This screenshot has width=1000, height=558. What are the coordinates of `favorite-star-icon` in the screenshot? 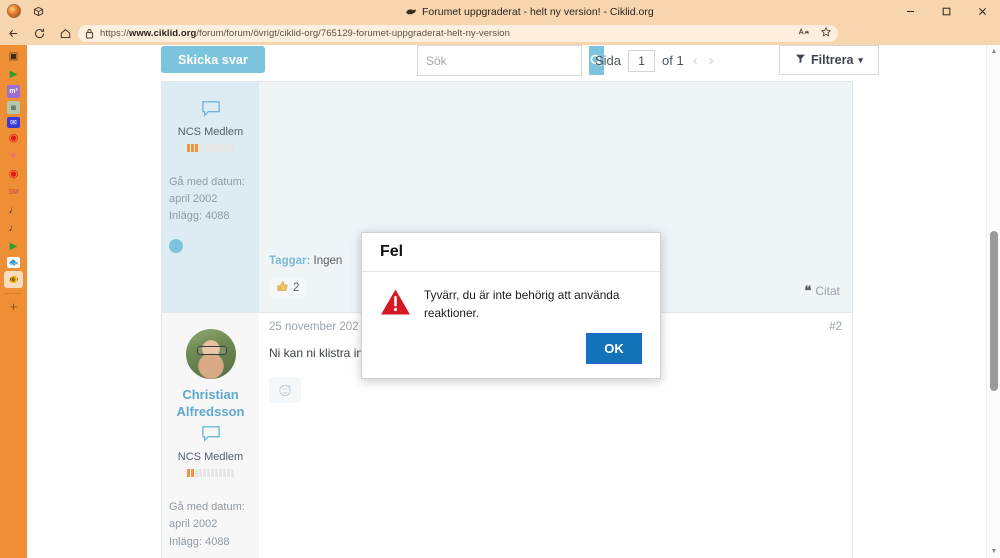 It's located at (826, 34).